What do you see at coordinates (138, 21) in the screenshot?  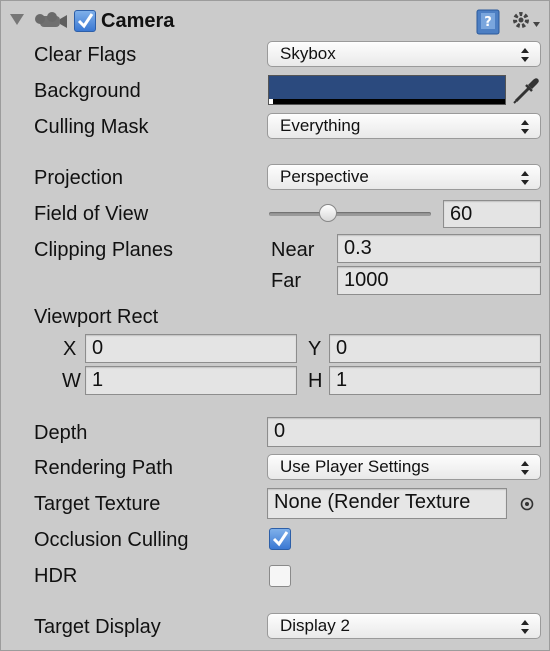 I see `component-title: Camera` at bounding box center [138, 21].